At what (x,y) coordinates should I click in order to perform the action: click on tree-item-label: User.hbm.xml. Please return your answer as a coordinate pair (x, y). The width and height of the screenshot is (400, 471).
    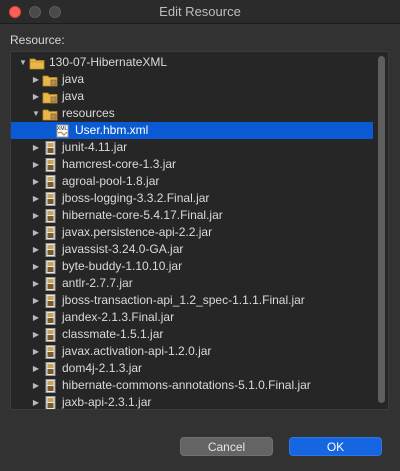
    Looking at the image, I should click on (112, 130).